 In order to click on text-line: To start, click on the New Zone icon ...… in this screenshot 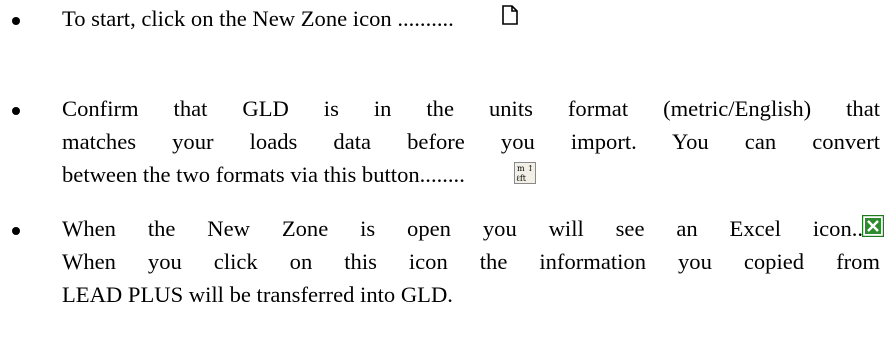, I will do `click(258, 18)`.